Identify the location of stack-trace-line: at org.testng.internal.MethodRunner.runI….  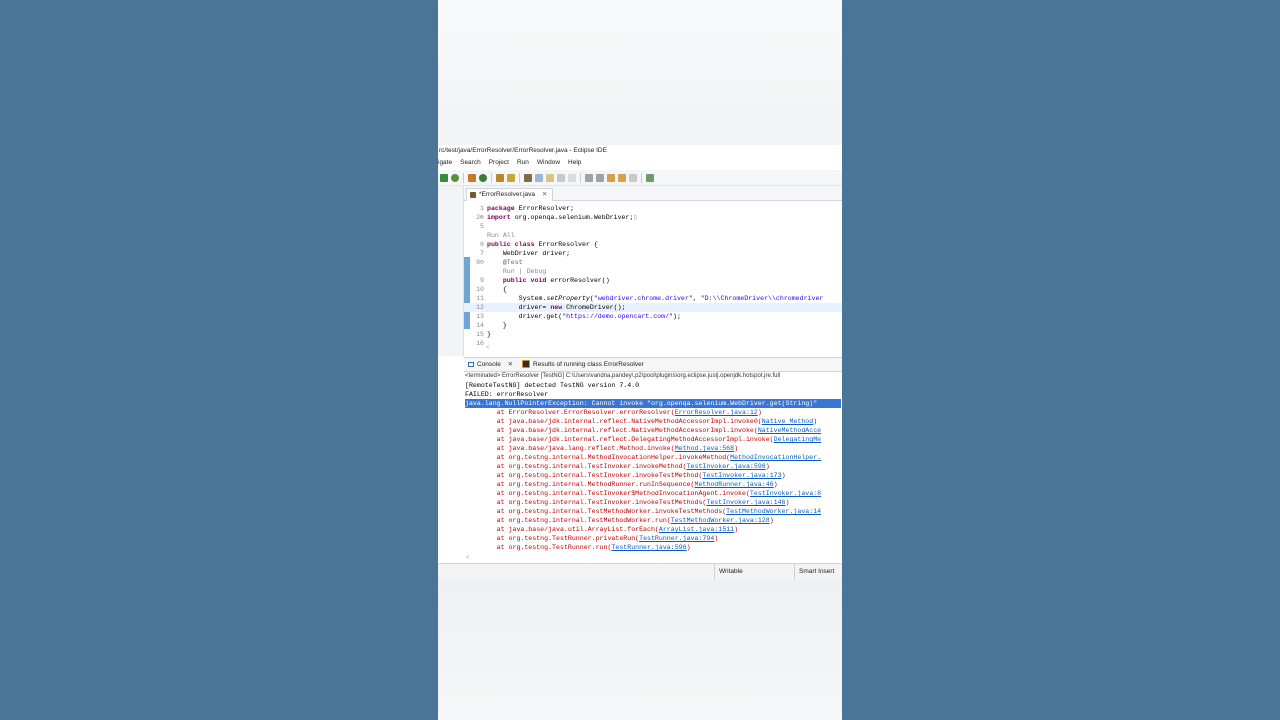
(653, 484).